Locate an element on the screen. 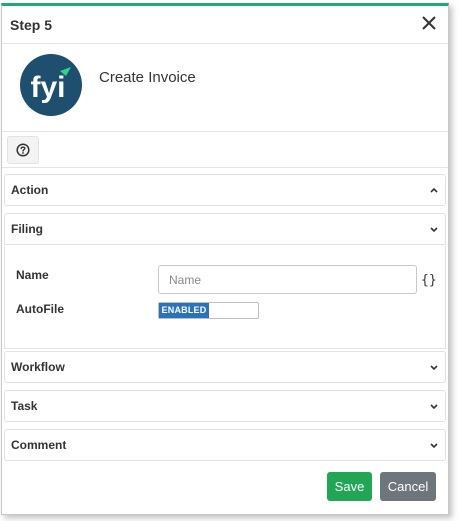  dialog-title: Step 5 is located at coordinates (31, 25).